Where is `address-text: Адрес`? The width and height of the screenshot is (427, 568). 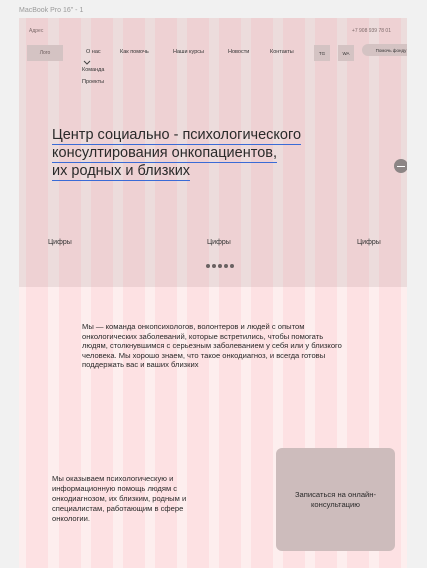 address-text: Адрес is located at coordinates (36, 31).